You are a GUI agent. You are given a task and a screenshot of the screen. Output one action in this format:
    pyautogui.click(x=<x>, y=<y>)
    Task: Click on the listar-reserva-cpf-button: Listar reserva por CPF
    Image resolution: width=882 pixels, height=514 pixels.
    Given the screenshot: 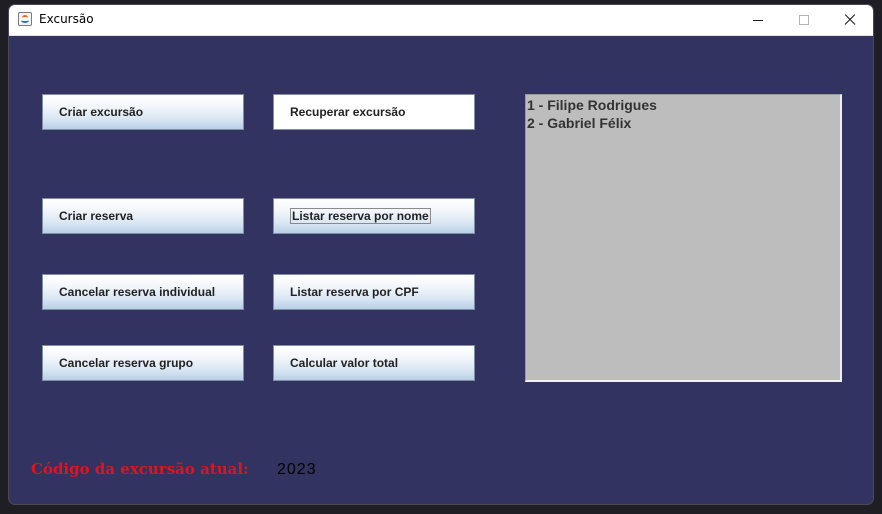 What is the action you would take?
    pyautogui.click(x=374, y=292)
    